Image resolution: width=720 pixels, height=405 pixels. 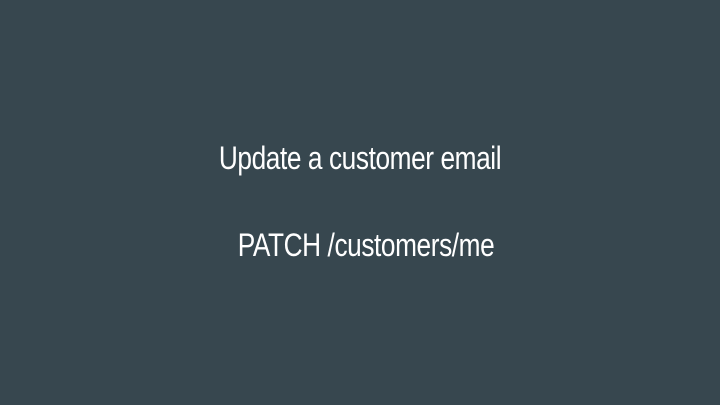 What do you see at coordinates (366, 245) in the screenshot?
I see `api-endpoint: PATCH /customers/me` at bounding box center [366, 245].